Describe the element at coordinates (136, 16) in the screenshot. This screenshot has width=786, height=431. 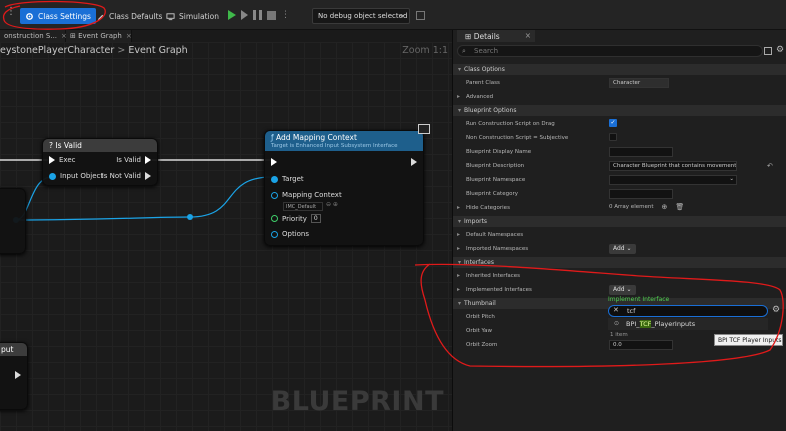
I see `class-defaults-label: Class Defaults` at that location.